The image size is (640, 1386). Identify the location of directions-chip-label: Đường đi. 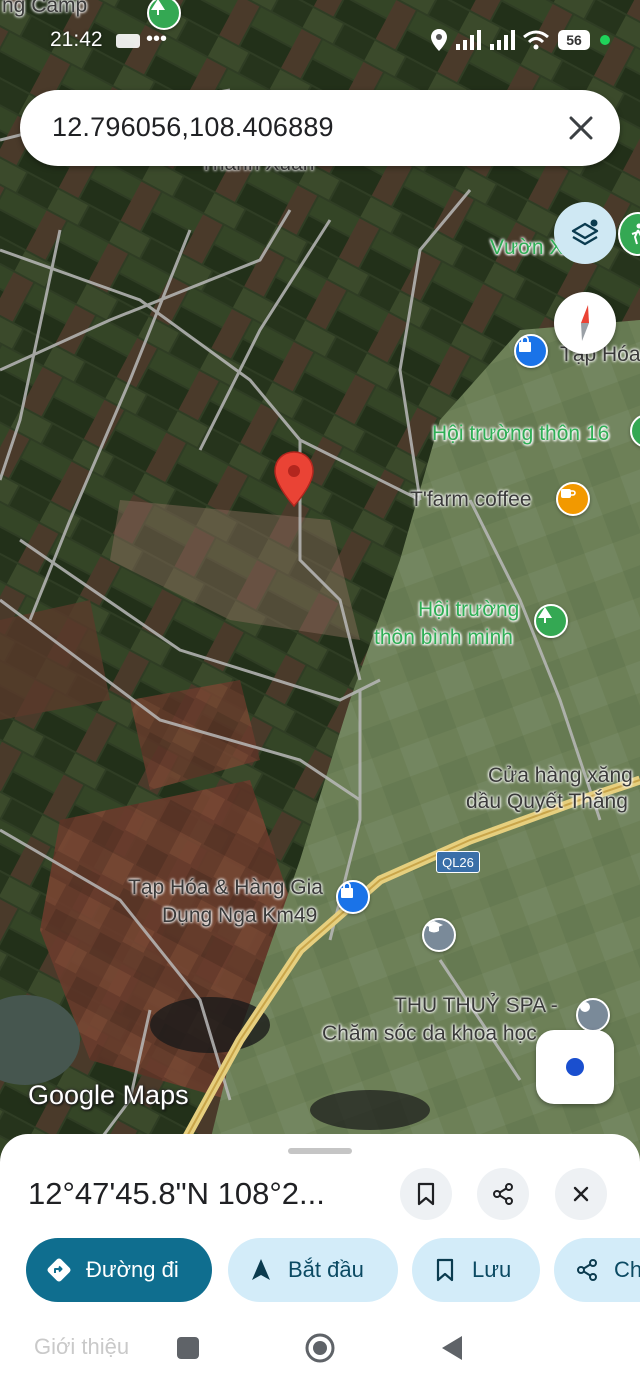
(132, 1269).